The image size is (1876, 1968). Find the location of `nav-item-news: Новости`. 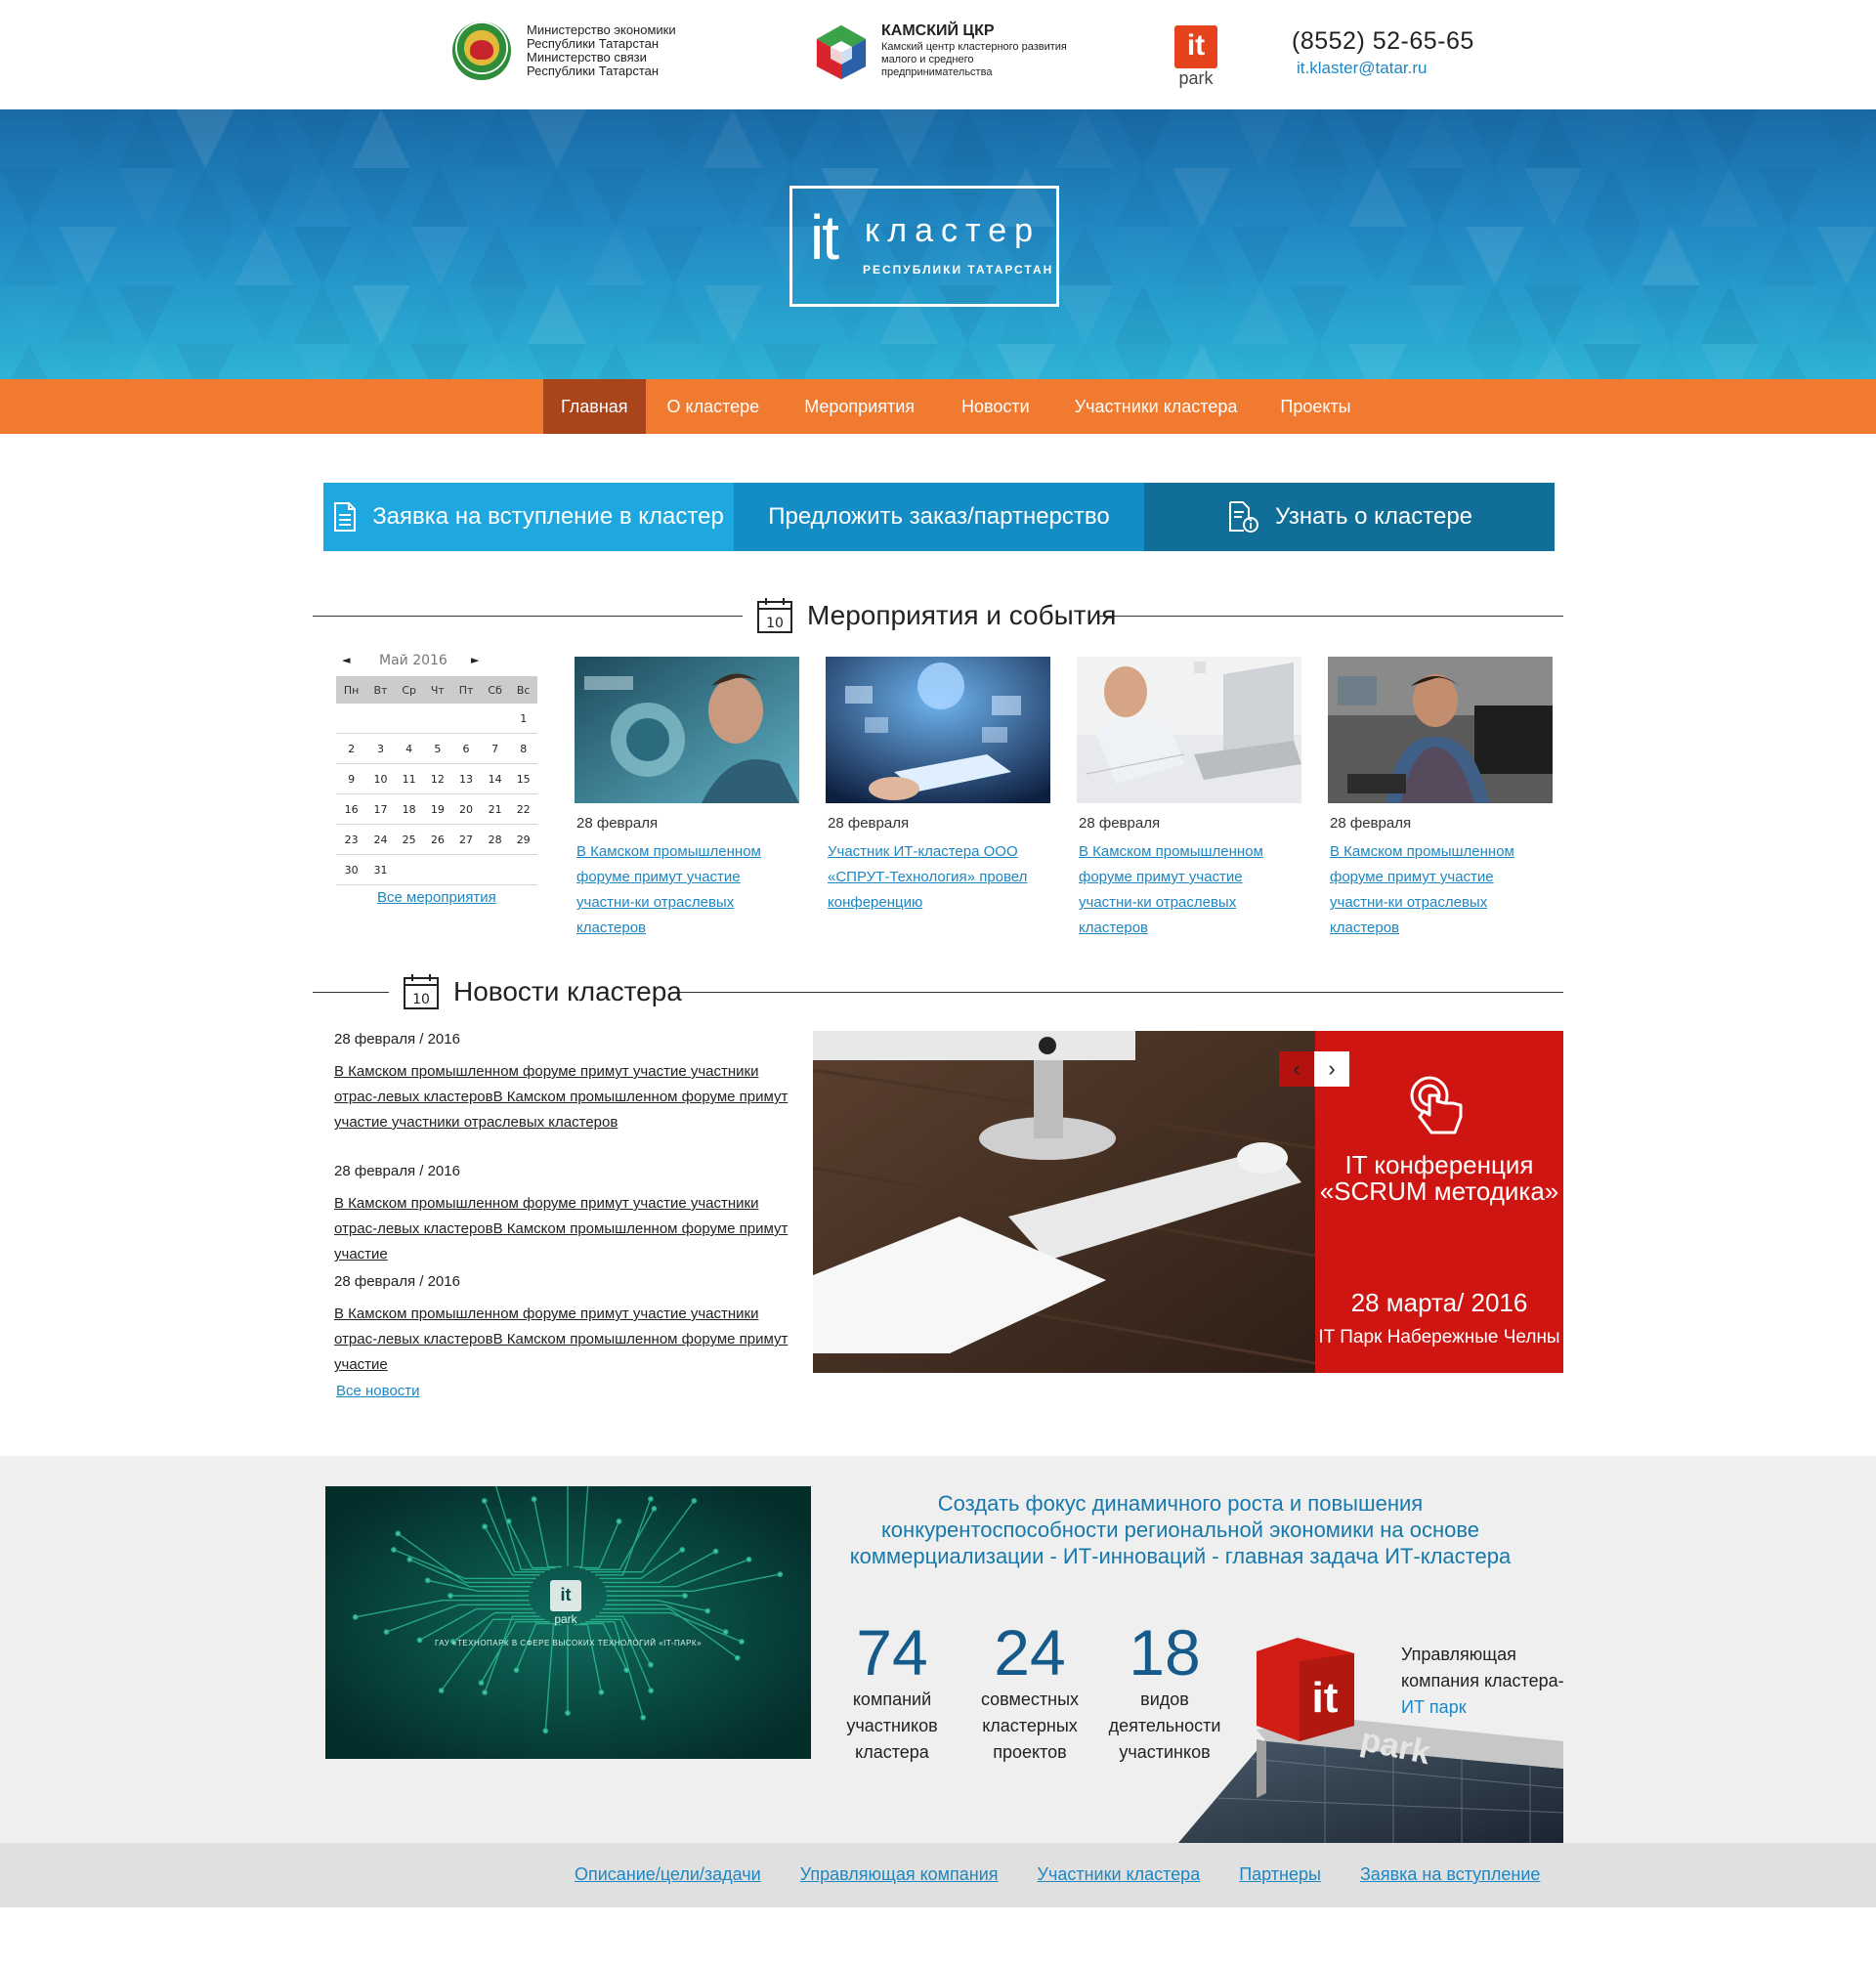

nav-item-news: Новости is located at coordinates (995, 406).